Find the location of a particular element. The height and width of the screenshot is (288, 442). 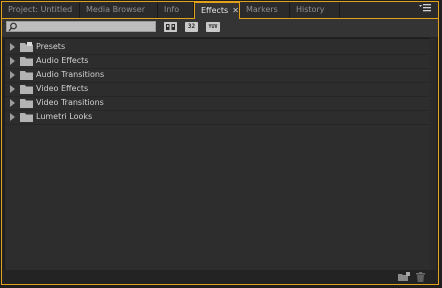

tab-label: Project: Untitled is located at coordinates (40, 9).